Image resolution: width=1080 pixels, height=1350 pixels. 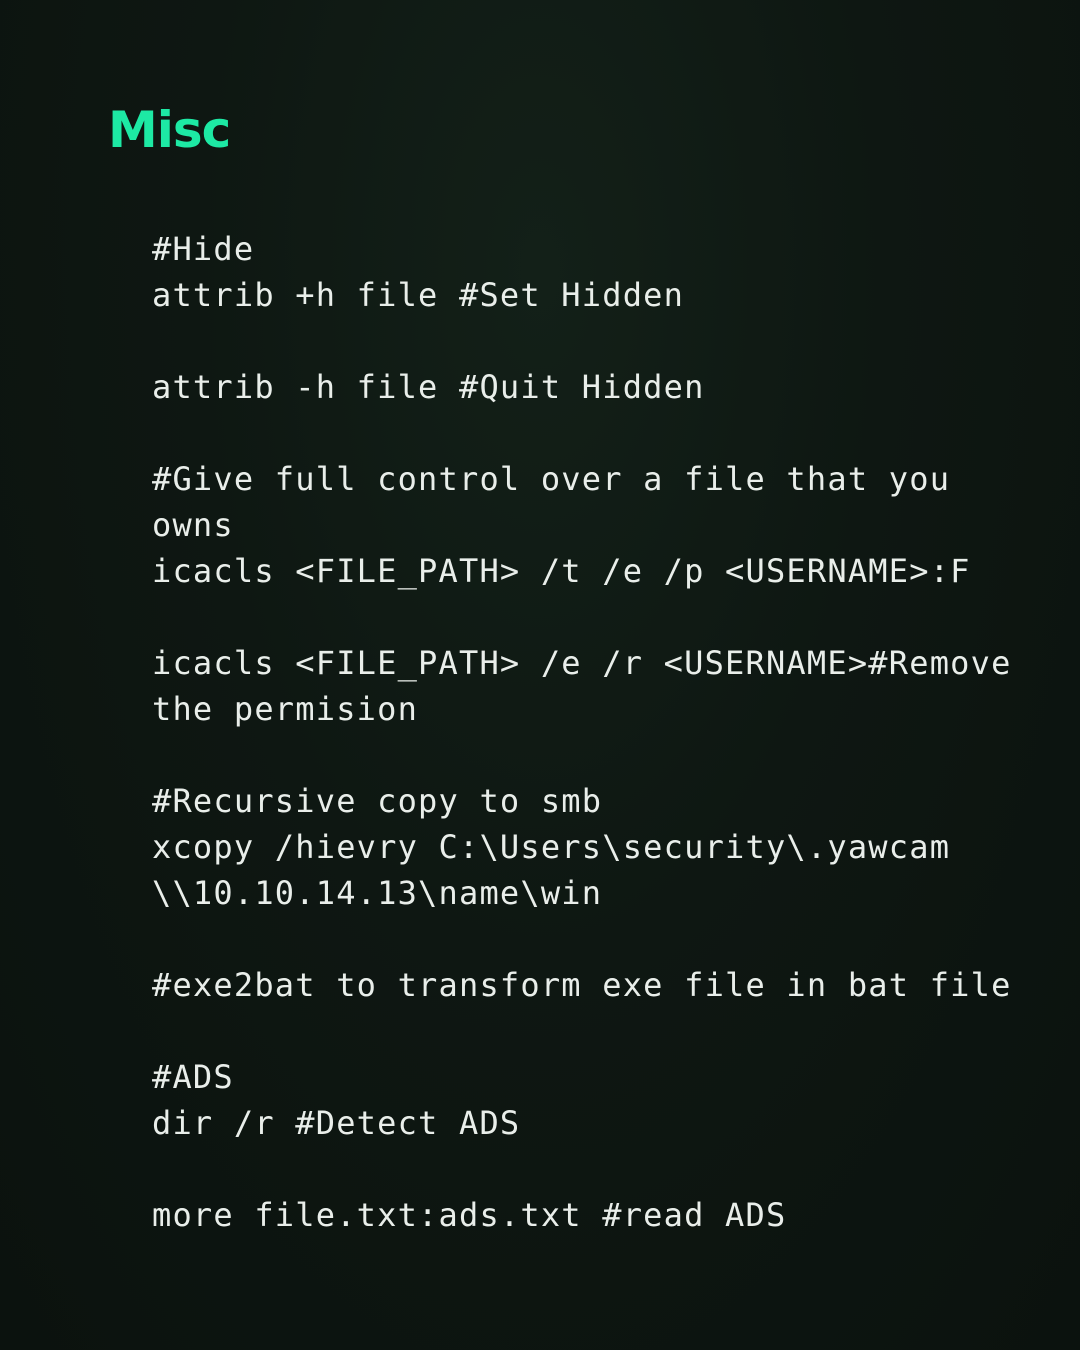 What do you see at coordinates (428, 387) in the screenshot?
I see `code-line: attrib -h file #Quit Hidden` at bounding box center [428, 387].